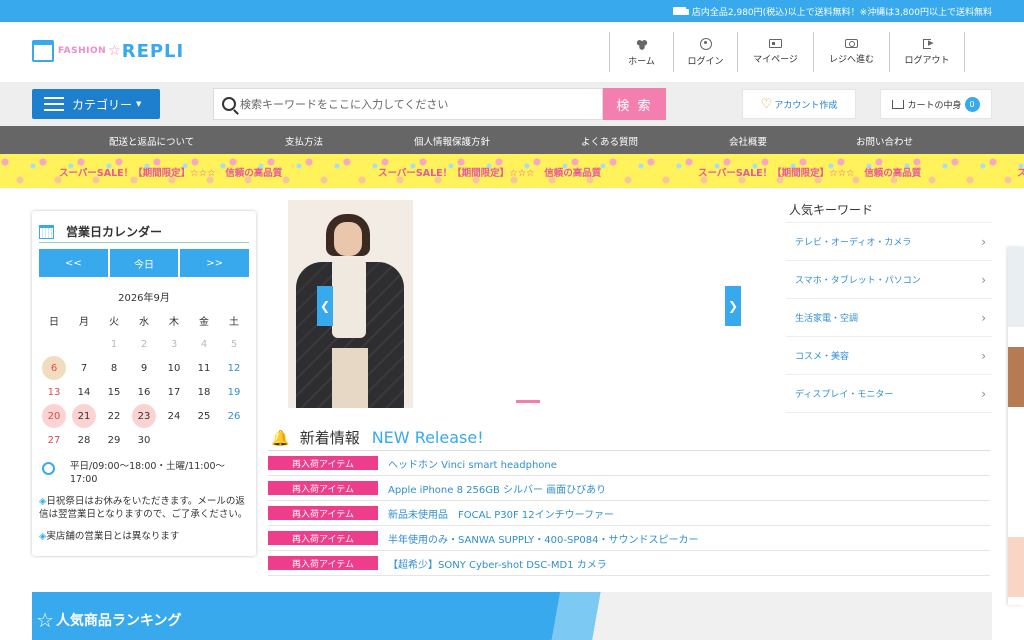 The width and height of the screenshot is (1024, 640). What do you see at coordinates (114, 440) in the screenshot?
I see `calendar-day: 29` at bounding box center [114, 440].